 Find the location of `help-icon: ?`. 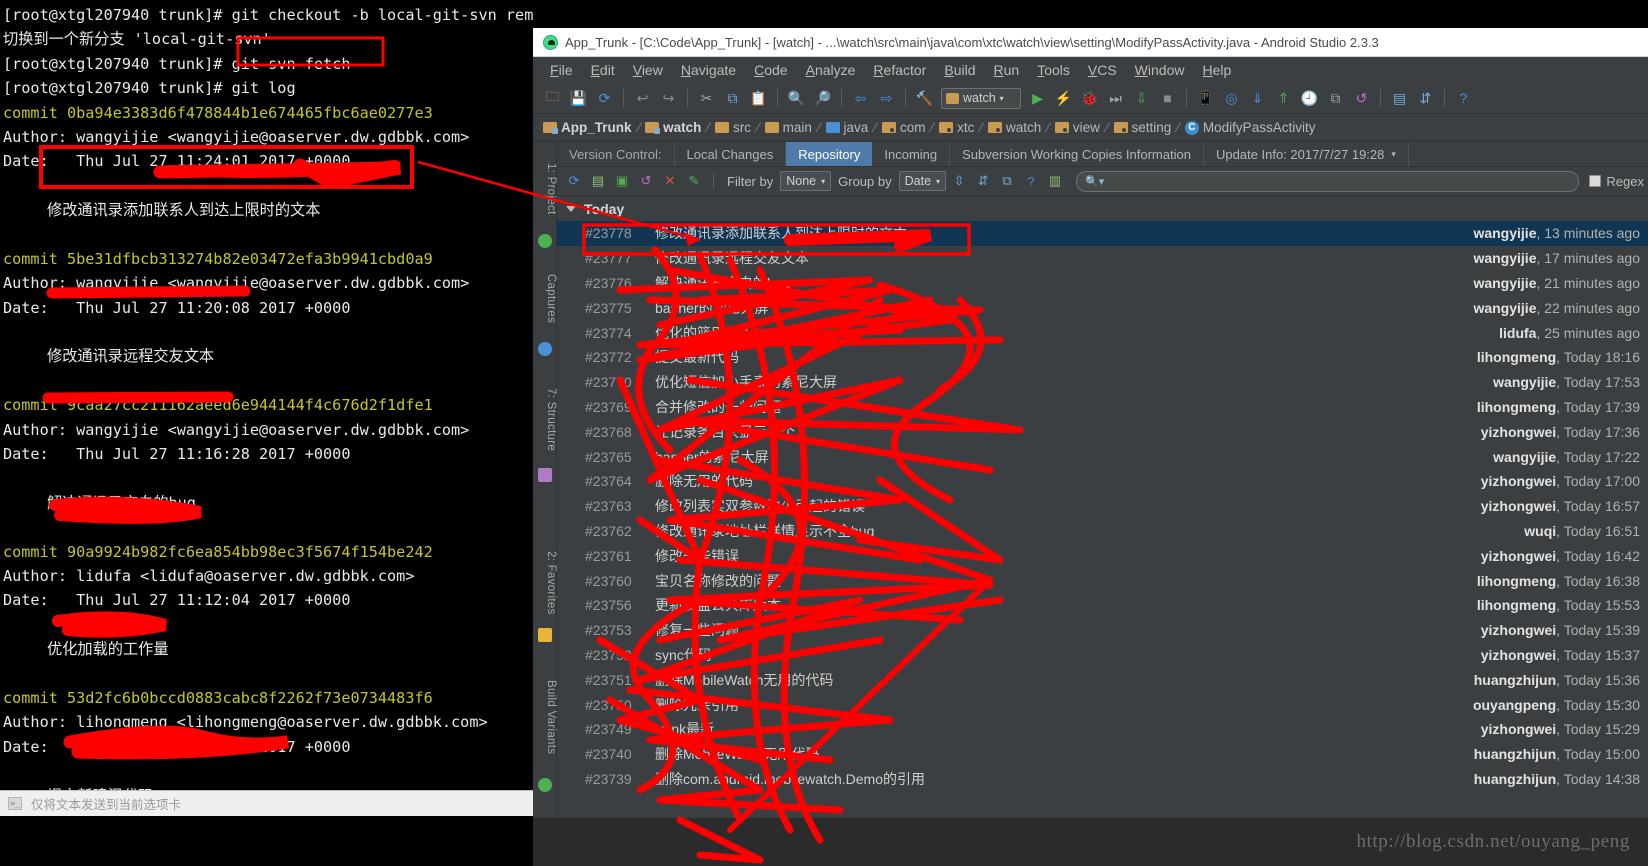

help-icon: ? is located at coordinates (1463, 98).